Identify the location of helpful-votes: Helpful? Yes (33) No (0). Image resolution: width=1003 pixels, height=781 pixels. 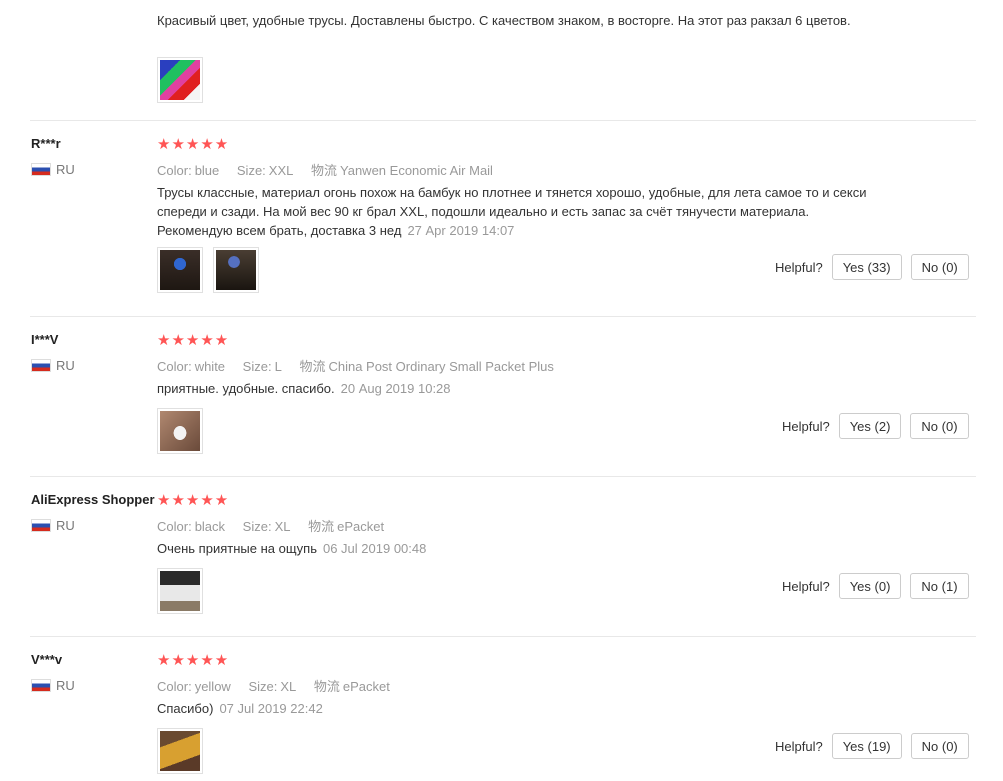
(872, 267).